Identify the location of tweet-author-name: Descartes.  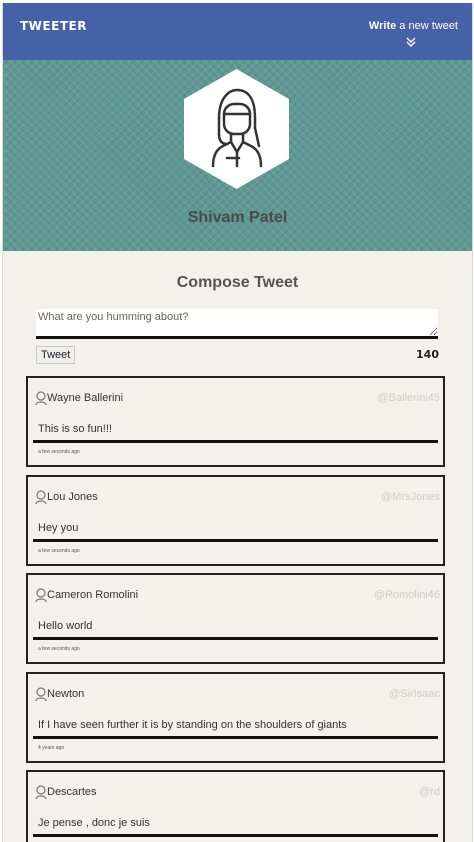
(72, 792).